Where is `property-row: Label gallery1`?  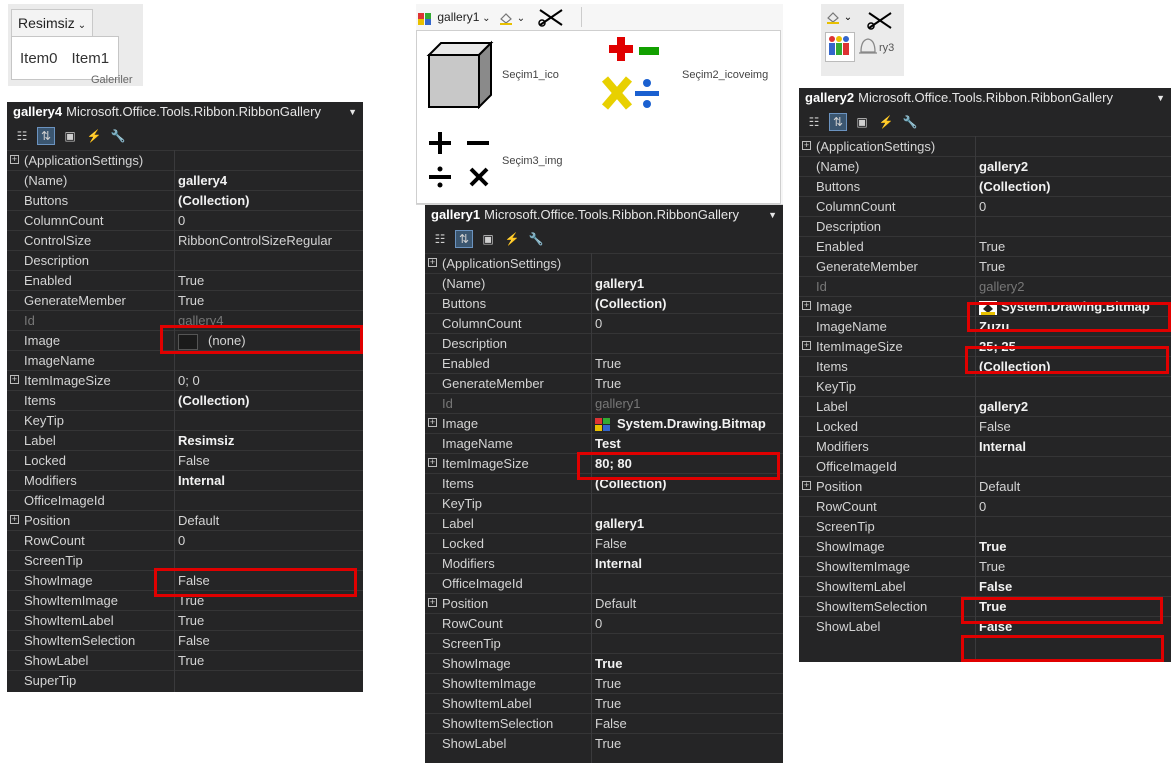 property-row: Label gallery1 is located at coordinates (604, 523).